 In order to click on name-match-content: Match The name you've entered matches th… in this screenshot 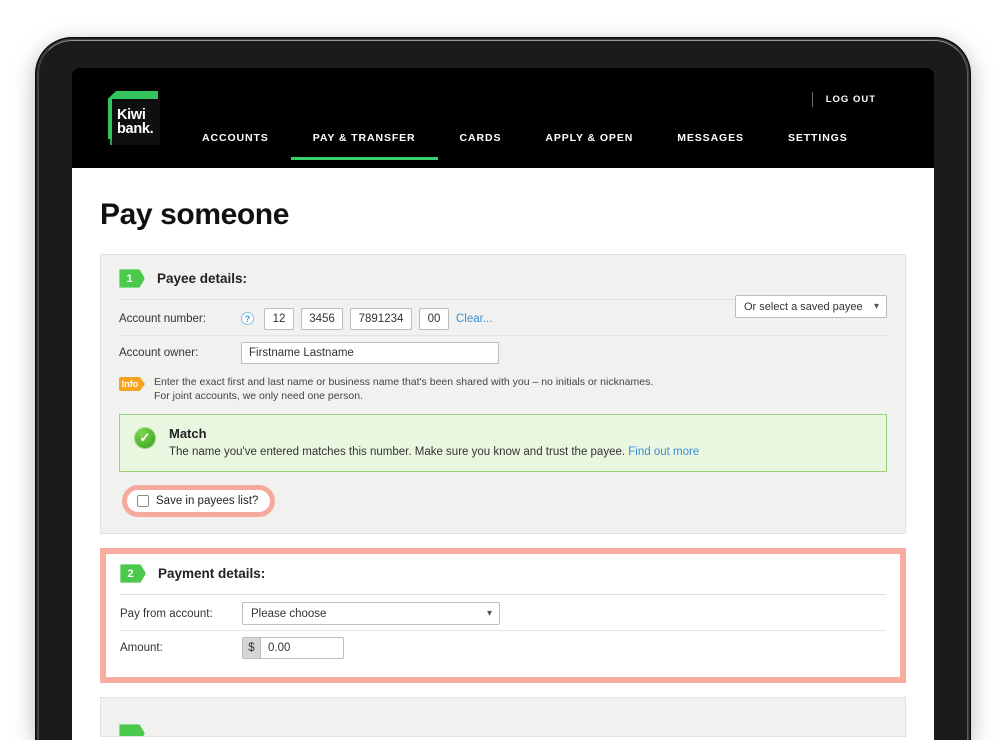, I will do `click(434, 442)`.